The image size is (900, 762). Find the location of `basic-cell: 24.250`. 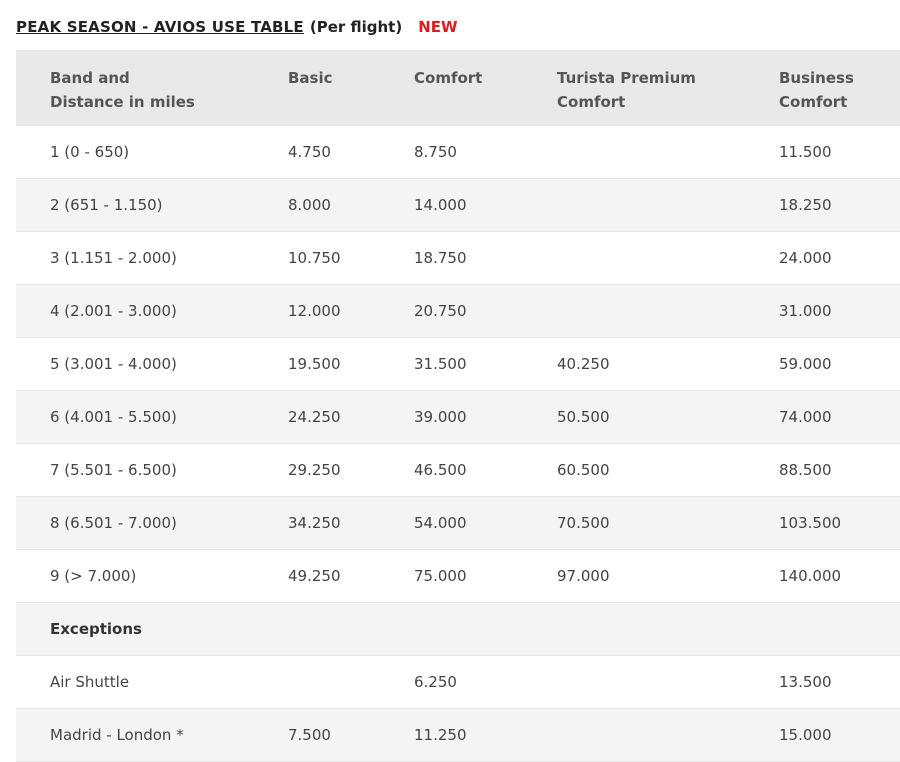

basic-cell: 24.250 is located at coordinates (314, 417).